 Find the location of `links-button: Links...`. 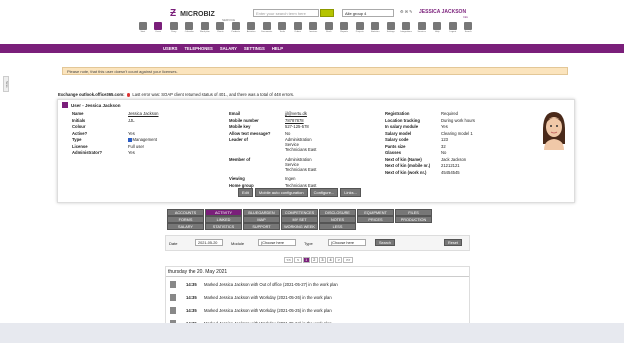

links-button: Links... is located at coordinates (350, 192).